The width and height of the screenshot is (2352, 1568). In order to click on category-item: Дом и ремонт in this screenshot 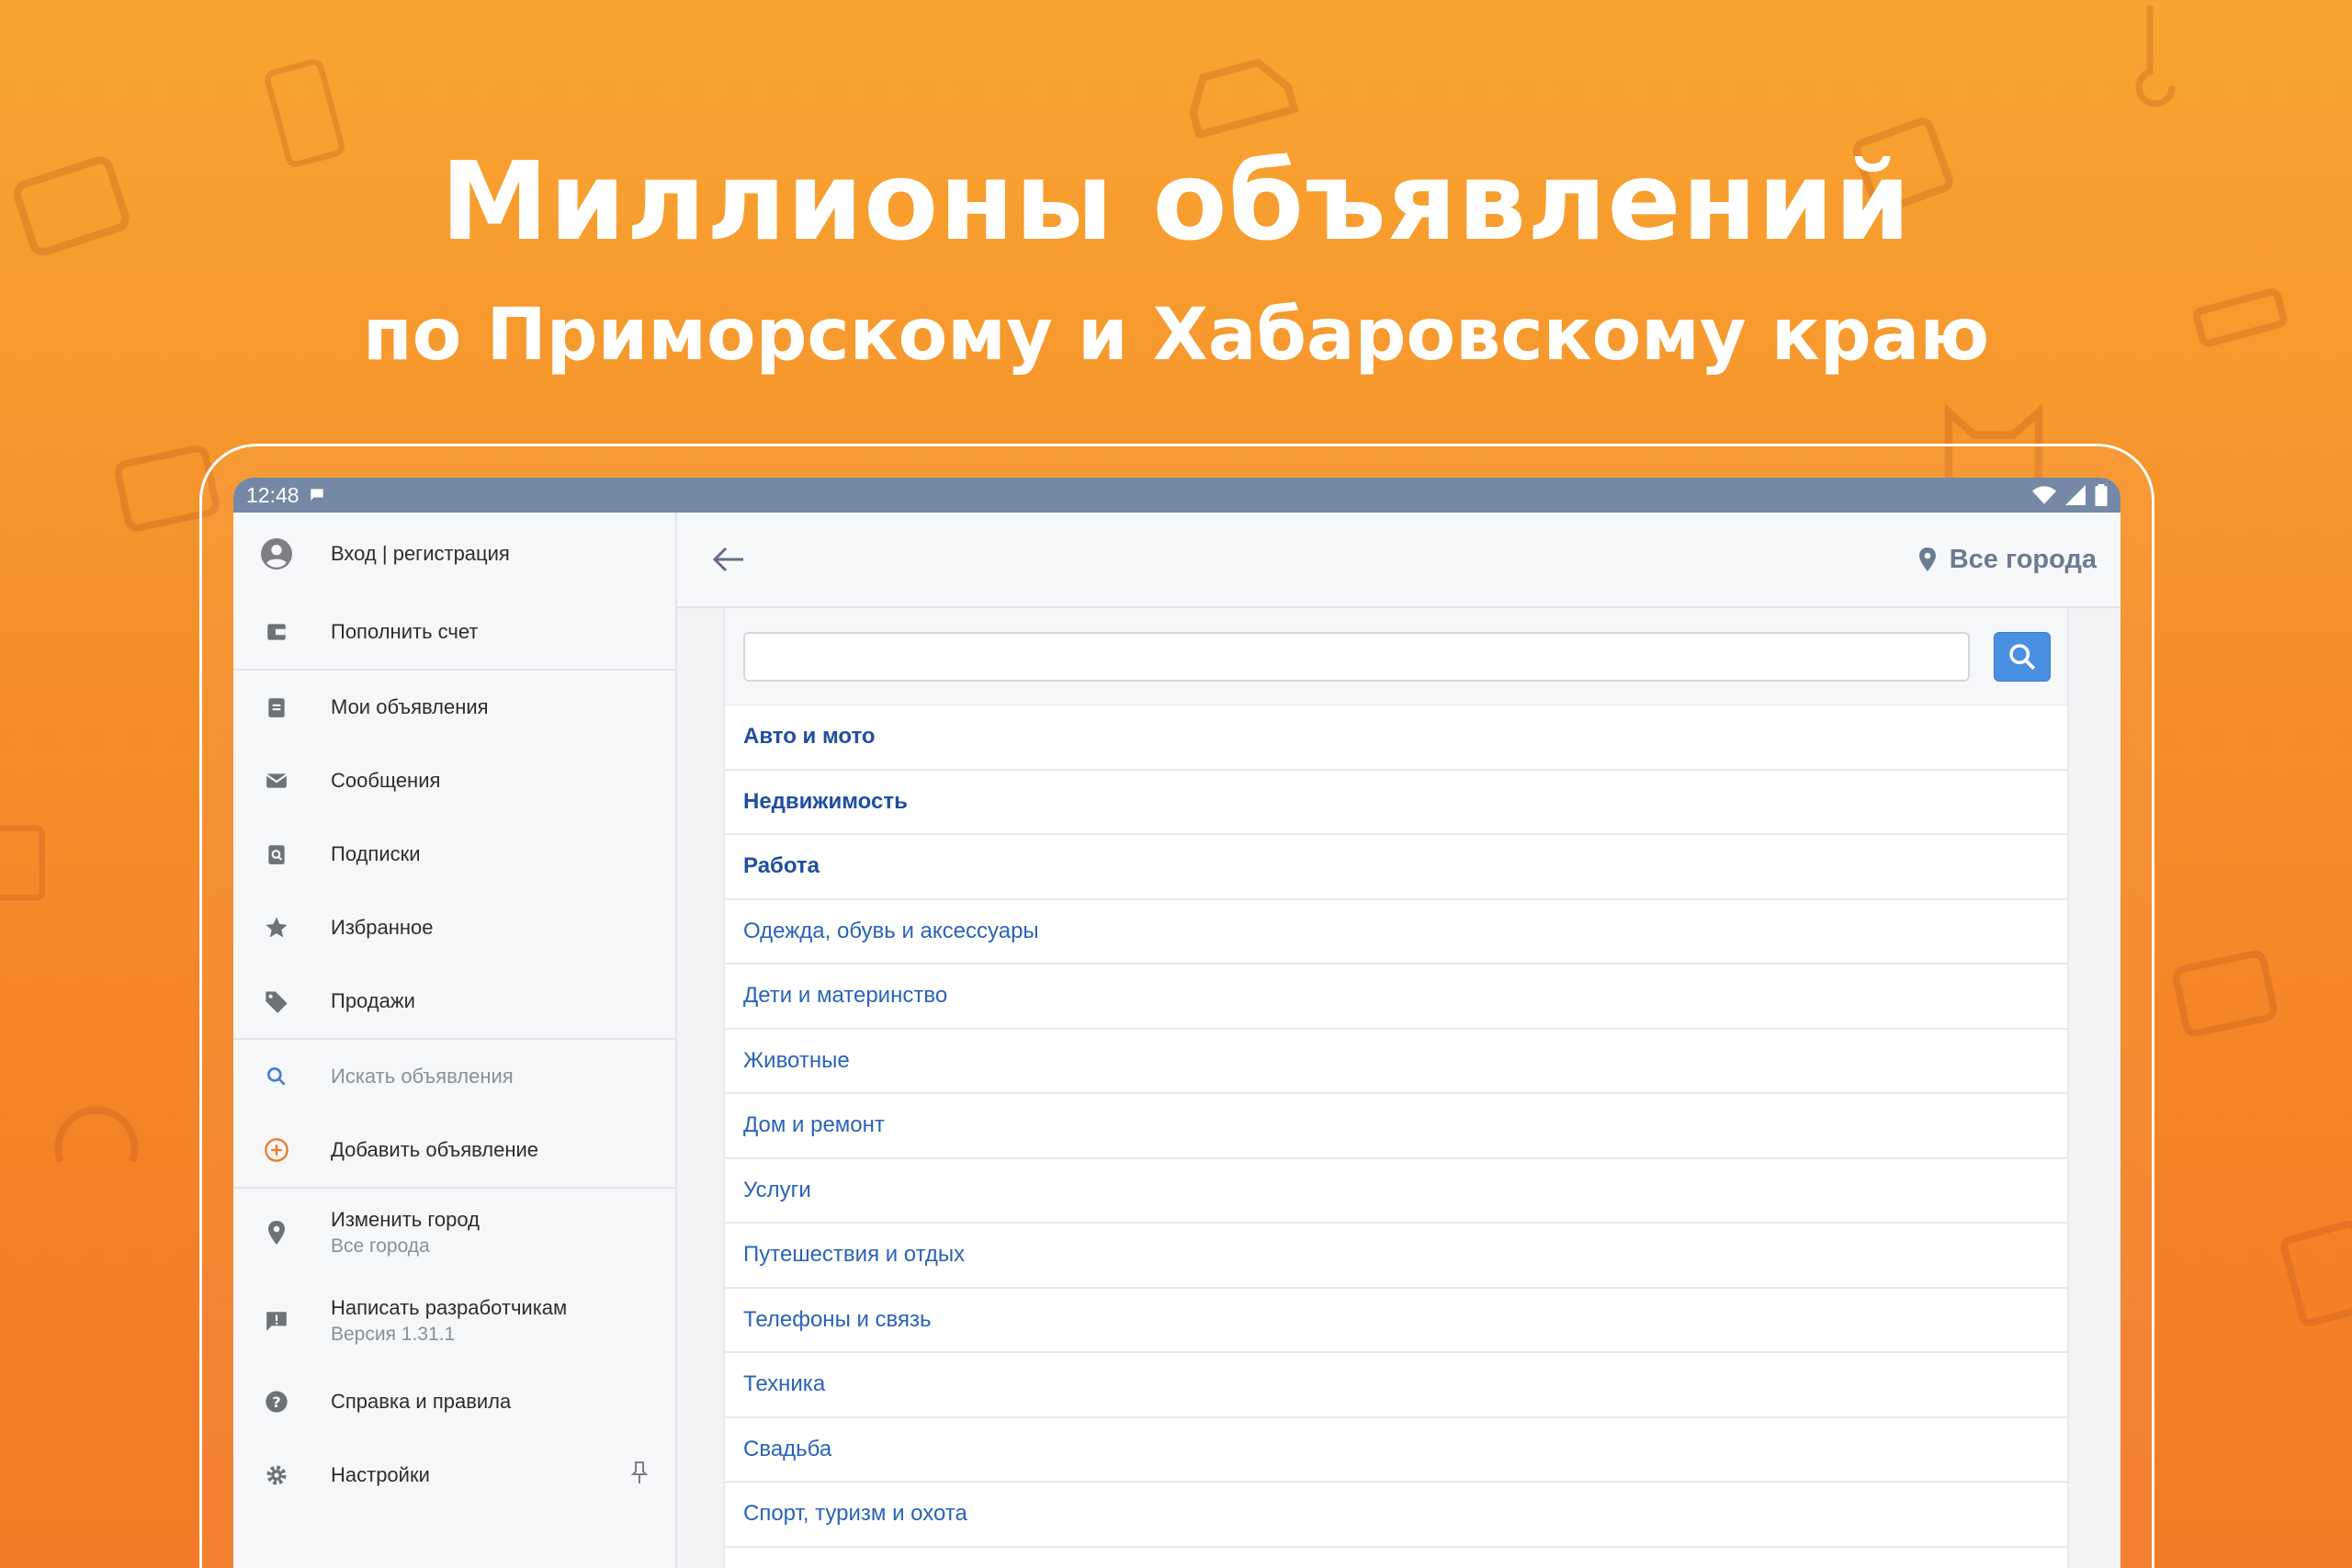, I will do `click(1396, 1126)`.